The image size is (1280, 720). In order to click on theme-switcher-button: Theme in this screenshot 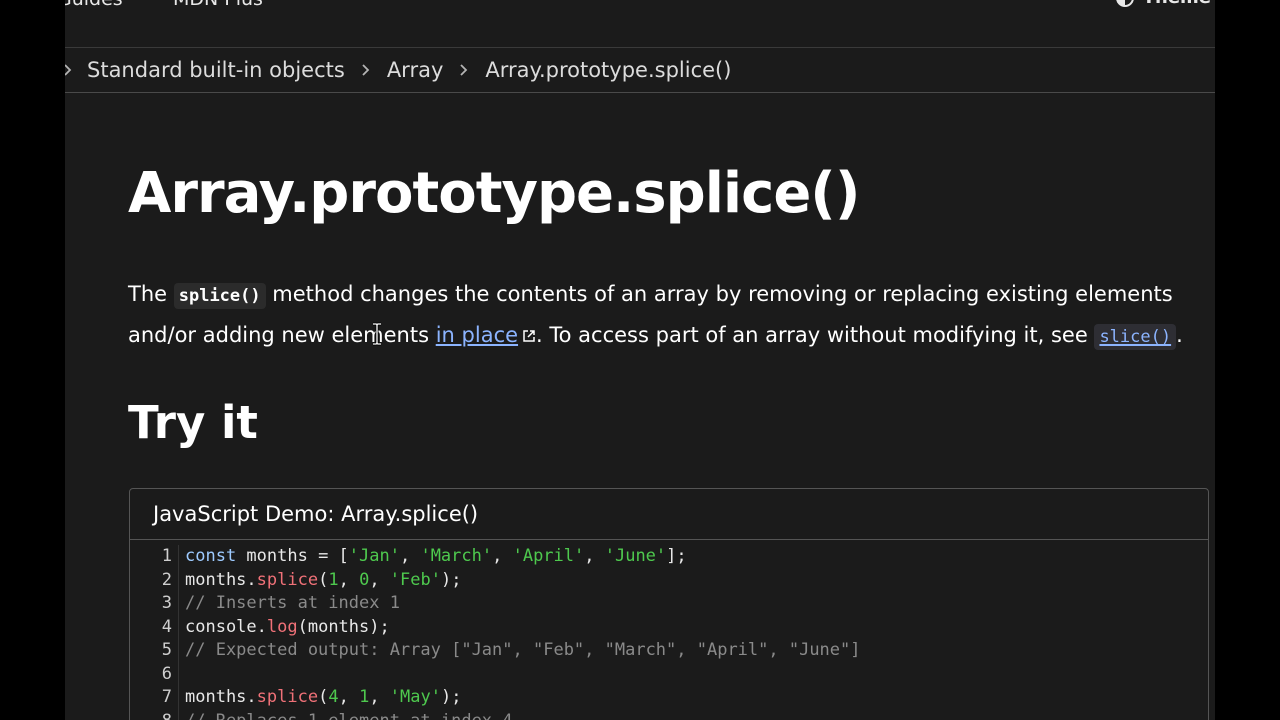, I will do `click(1163, 4)`.